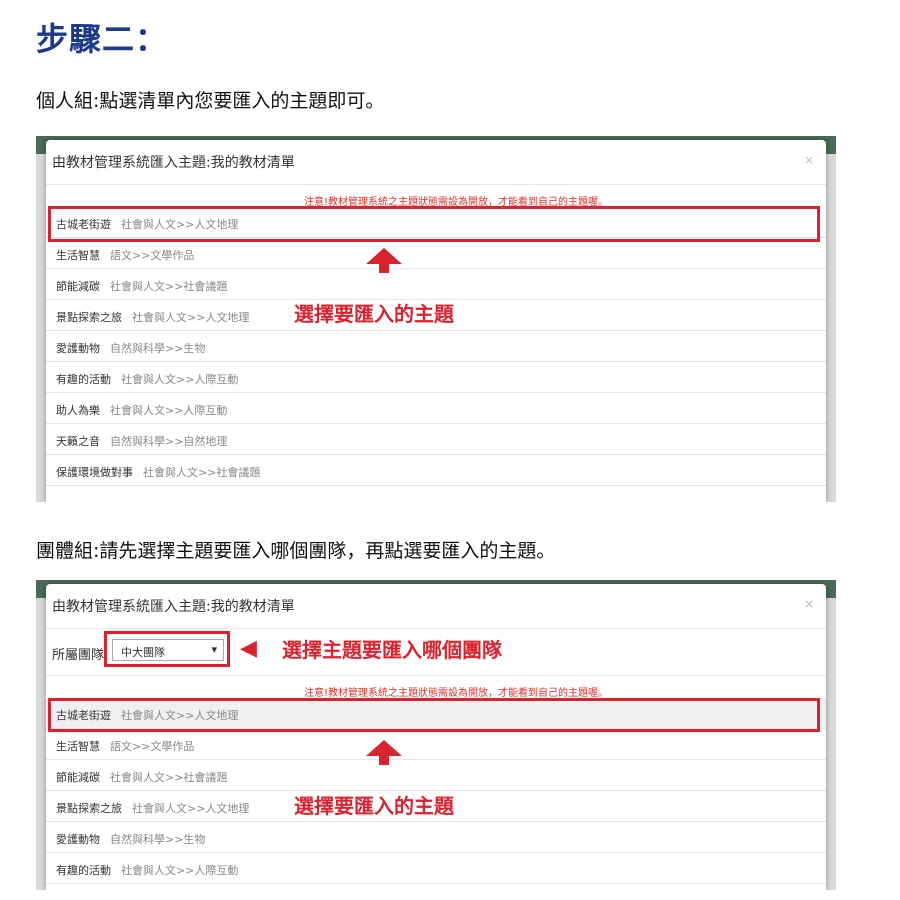 The image size is (900, 900). Describe the element at coordinates (248, 648) in the screenshot. I see `left-arrow-icon: ◀` at that location.